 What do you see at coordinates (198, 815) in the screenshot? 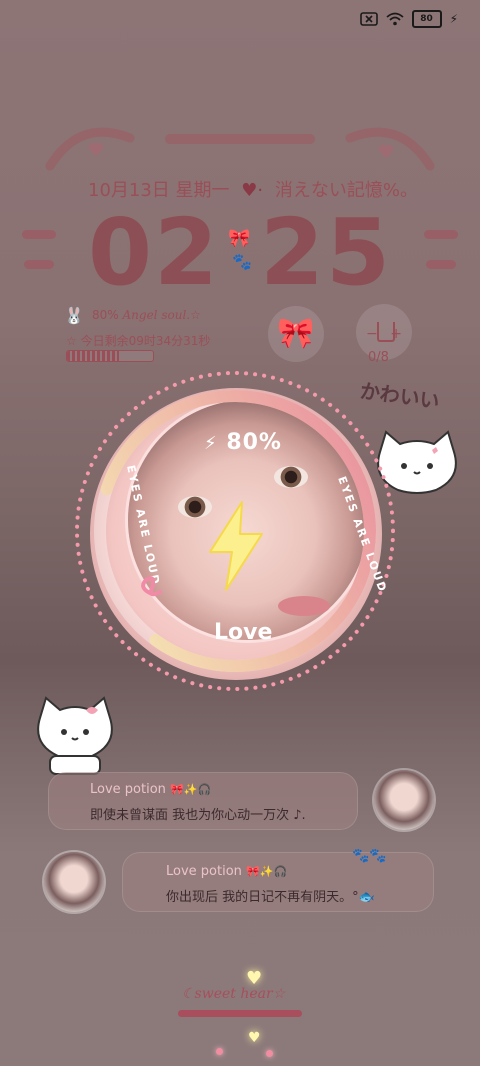
I see `notification-body: 即使未曾谋面 我也为你心动一万次 ♪.` at bounding box center [198, 815].